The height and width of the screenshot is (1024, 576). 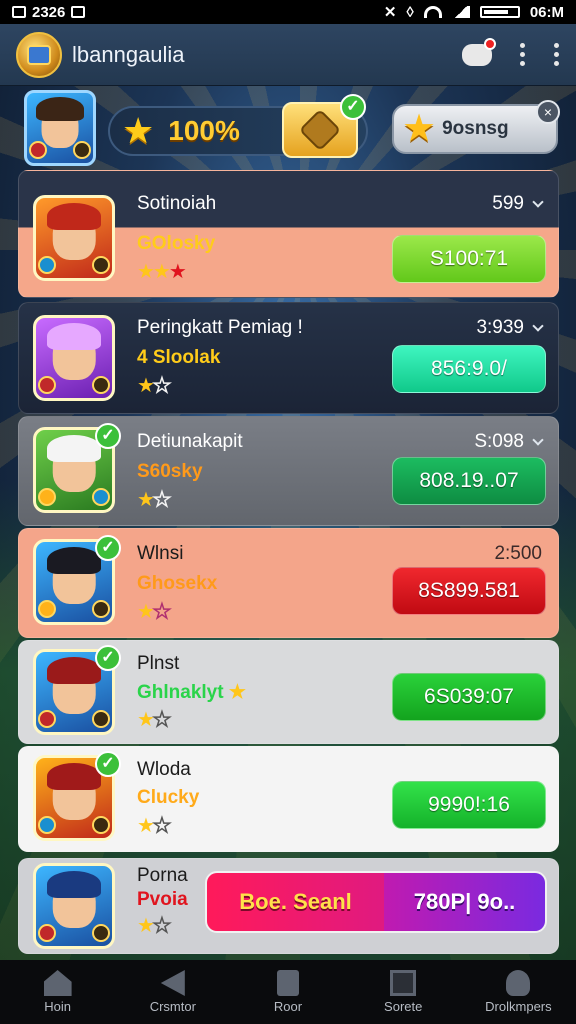 What do you see at coordinates (510, 328) in the screenshot?
I see `player-rank: 3:939` at bounding box center [510, 328].